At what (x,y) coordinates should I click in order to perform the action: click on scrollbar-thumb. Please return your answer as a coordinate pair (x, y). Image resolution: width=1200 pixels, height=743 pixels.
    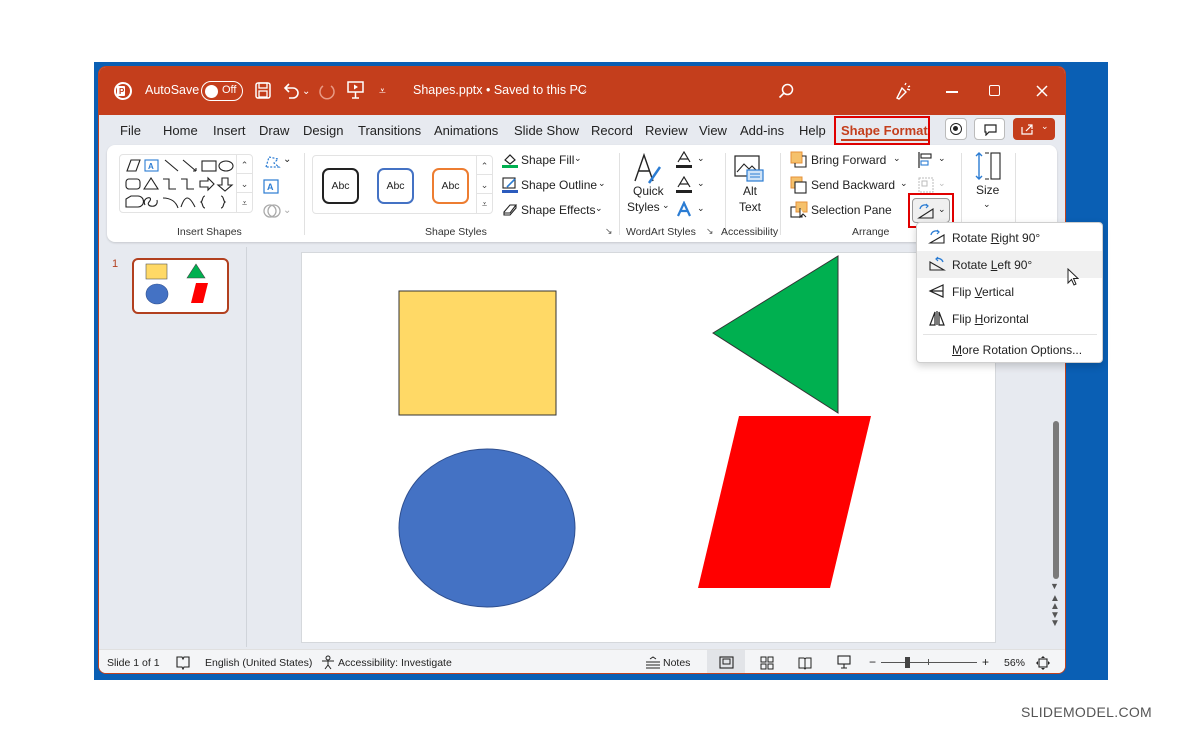
    Looking at the image, I should click on (1056, 500).